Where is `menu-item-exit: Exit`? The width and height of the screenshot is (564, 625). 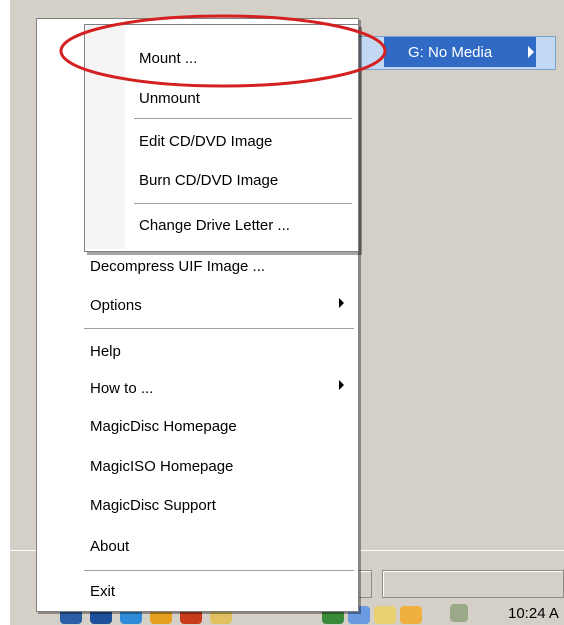 menu-item-exit: Exit is located at coordinates (102, 594).